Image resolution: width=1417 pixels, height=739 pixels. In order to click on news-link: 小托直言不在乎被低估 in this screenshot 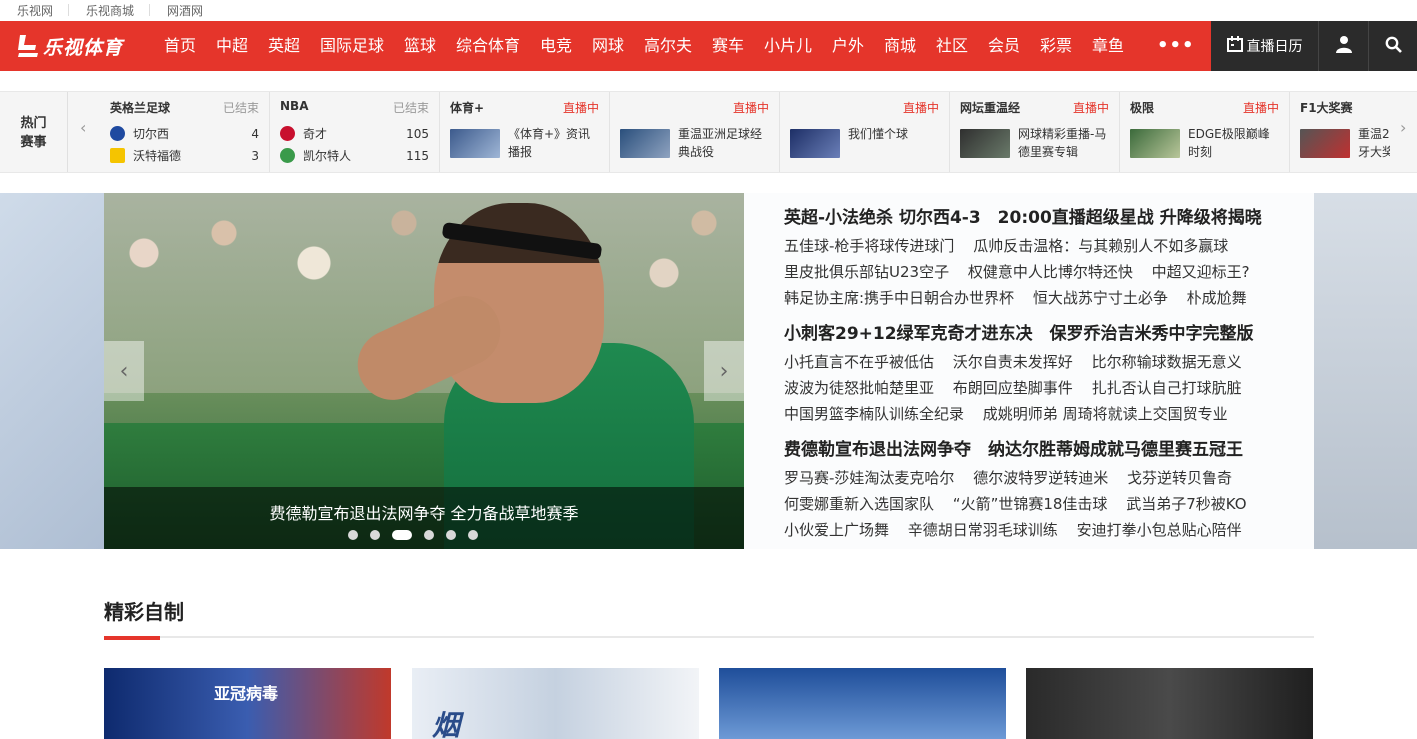, I will do `click(859, 362)`.